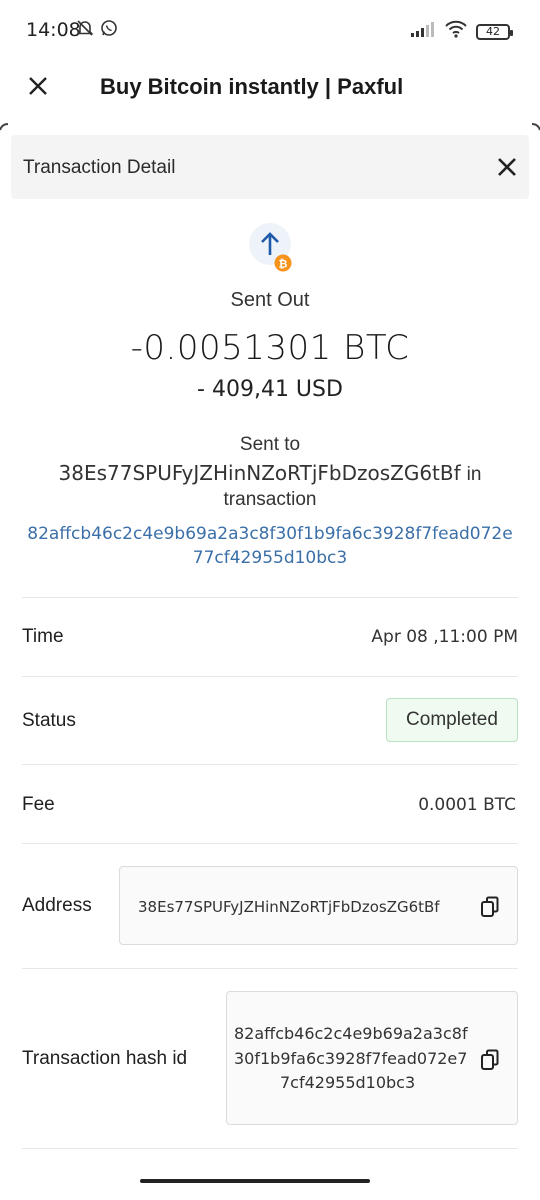  I want to click on hash-label: Transaction hash id, so click(105, 1058).